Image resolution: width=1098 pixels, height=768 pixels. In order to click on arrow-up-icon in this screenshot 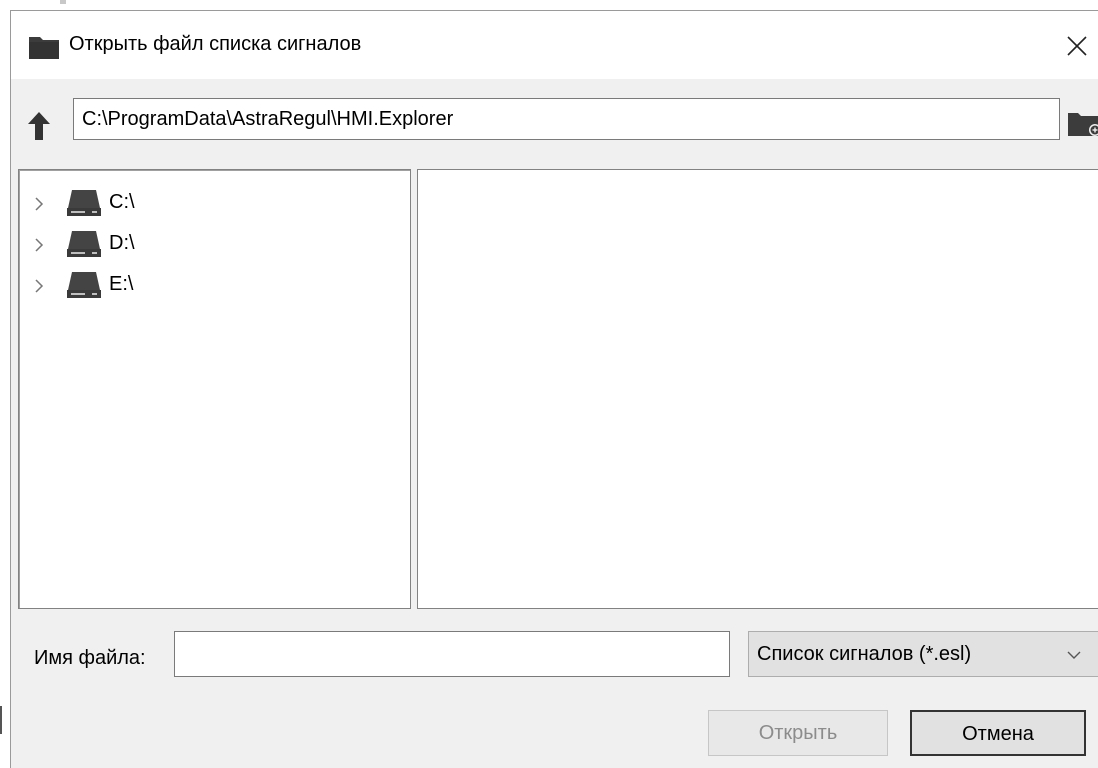, I will do `click(39, 126)`.